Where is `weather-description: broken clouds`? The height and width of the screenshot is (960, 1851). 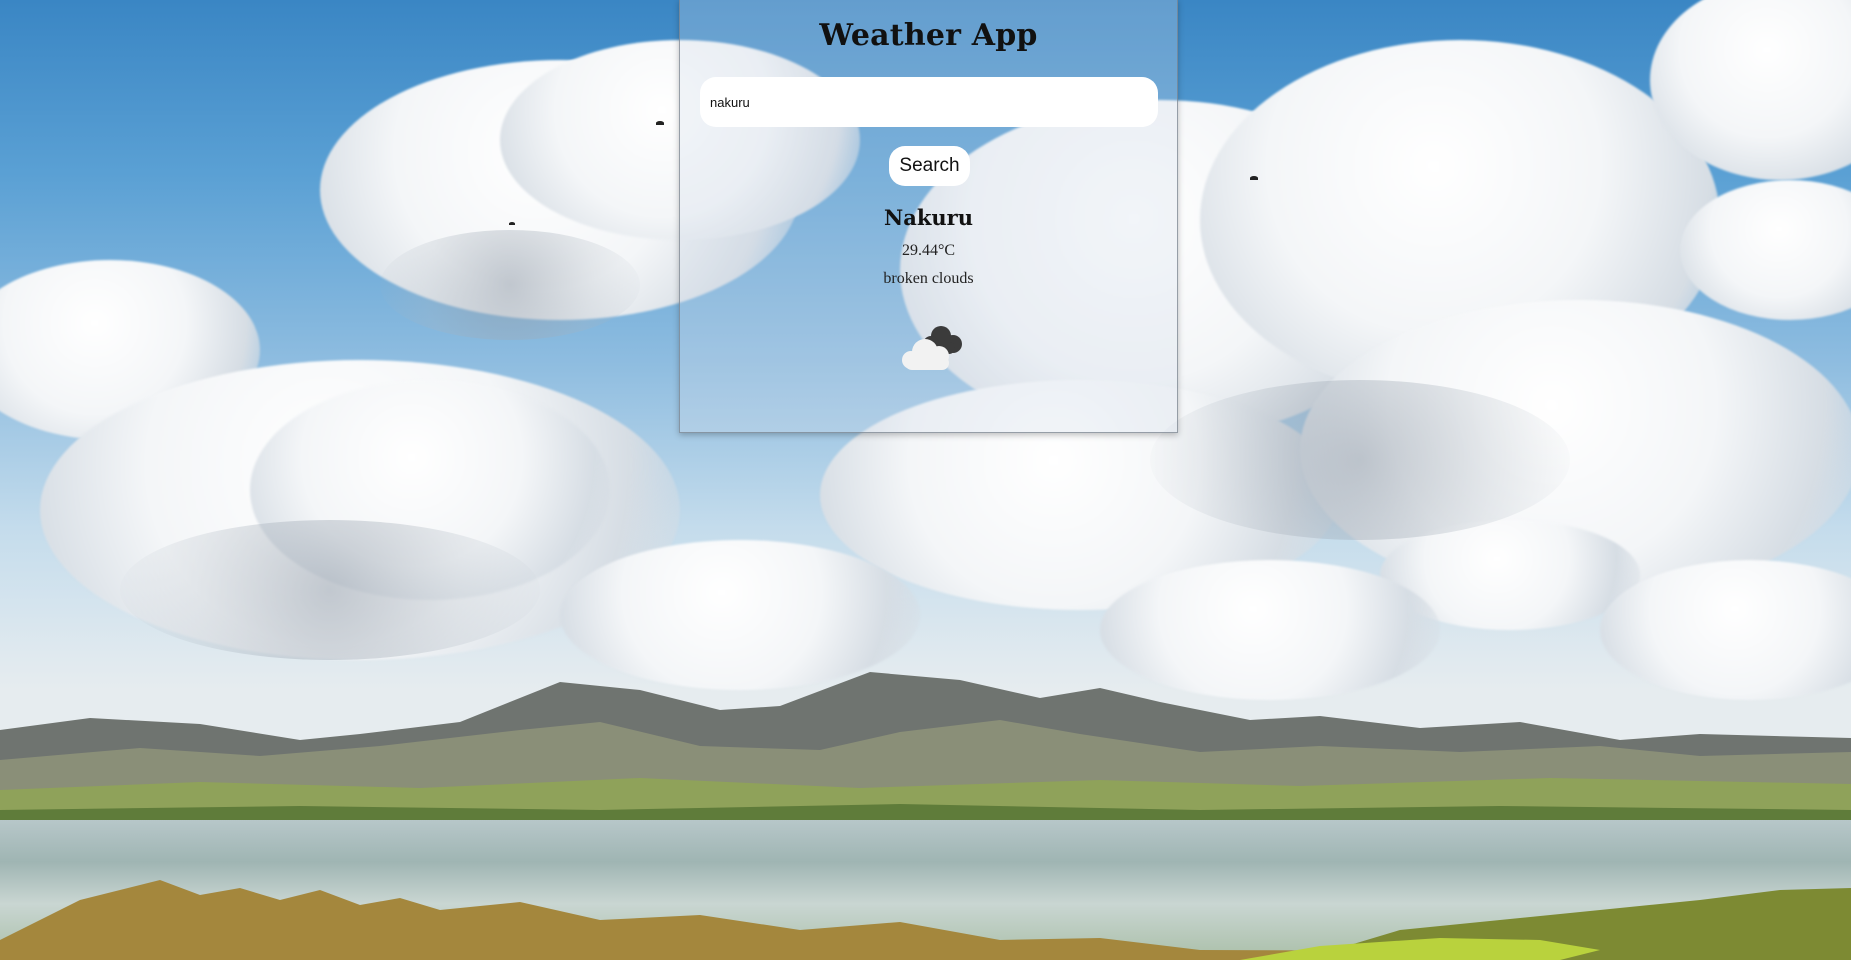 weather-description: broken clouds is located at coordinates (928, 278).